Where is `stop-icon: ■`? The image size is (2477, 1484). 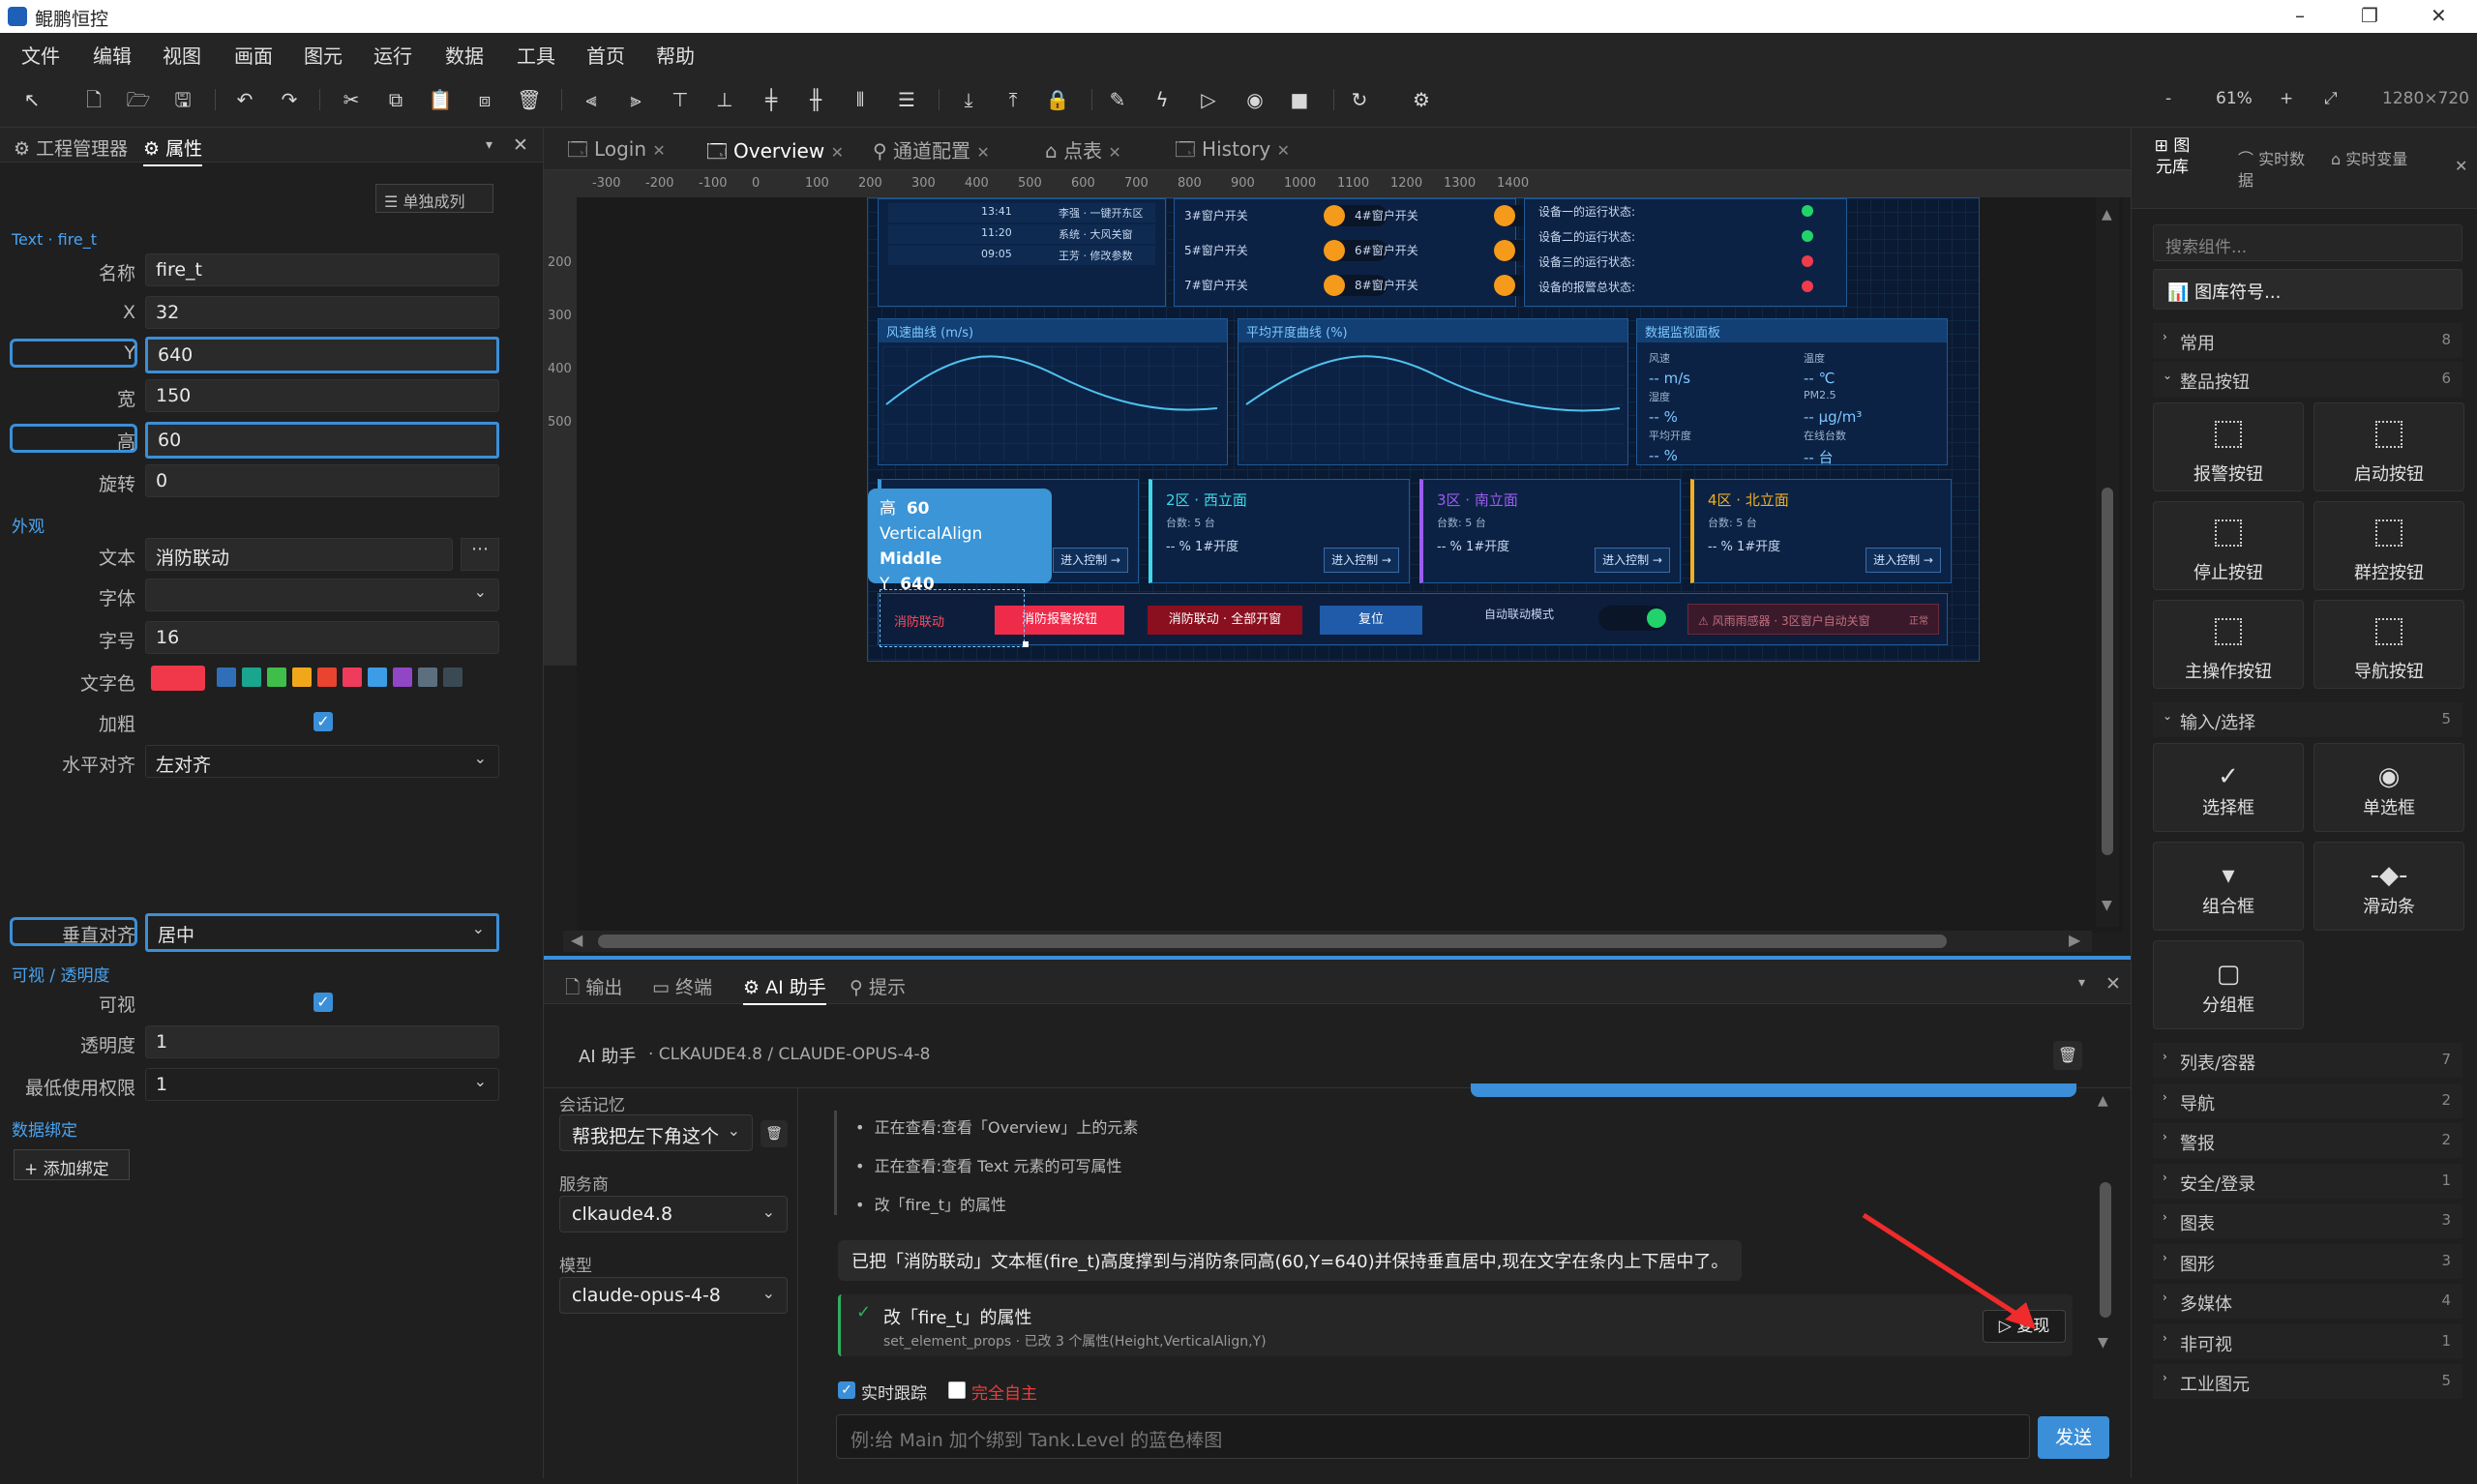 stop-icon: ■ is located at coordinates (1299, 99).